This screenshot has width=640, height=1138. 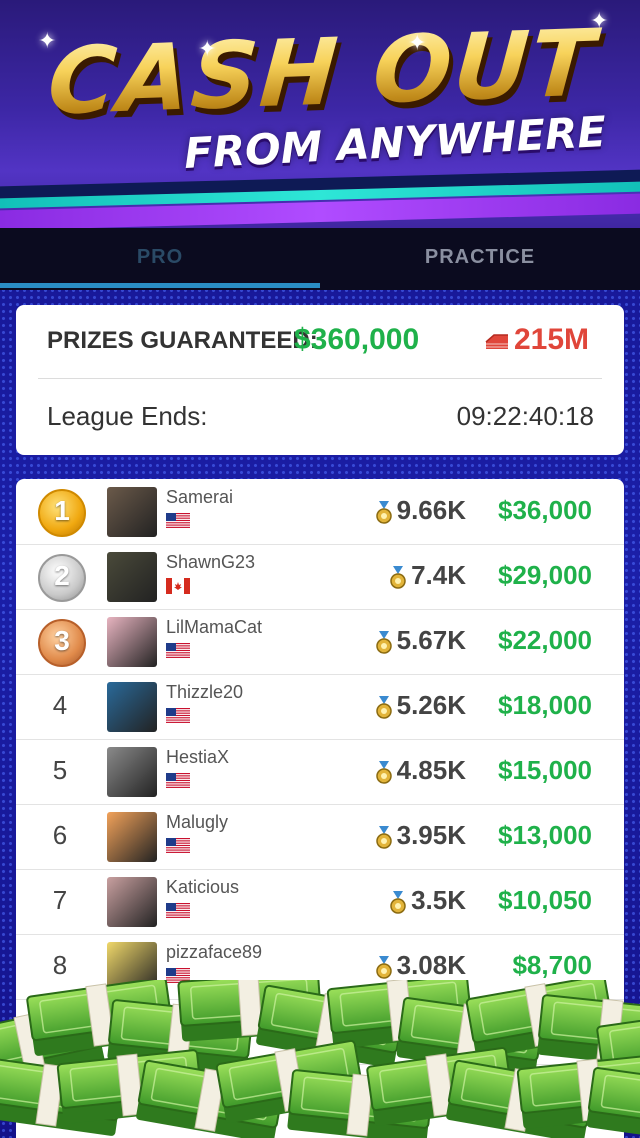 What do you see at coordinates (545, 640) in the screenshot?
I see `prize-amount: $22,000` at bounding box center [545, 640].